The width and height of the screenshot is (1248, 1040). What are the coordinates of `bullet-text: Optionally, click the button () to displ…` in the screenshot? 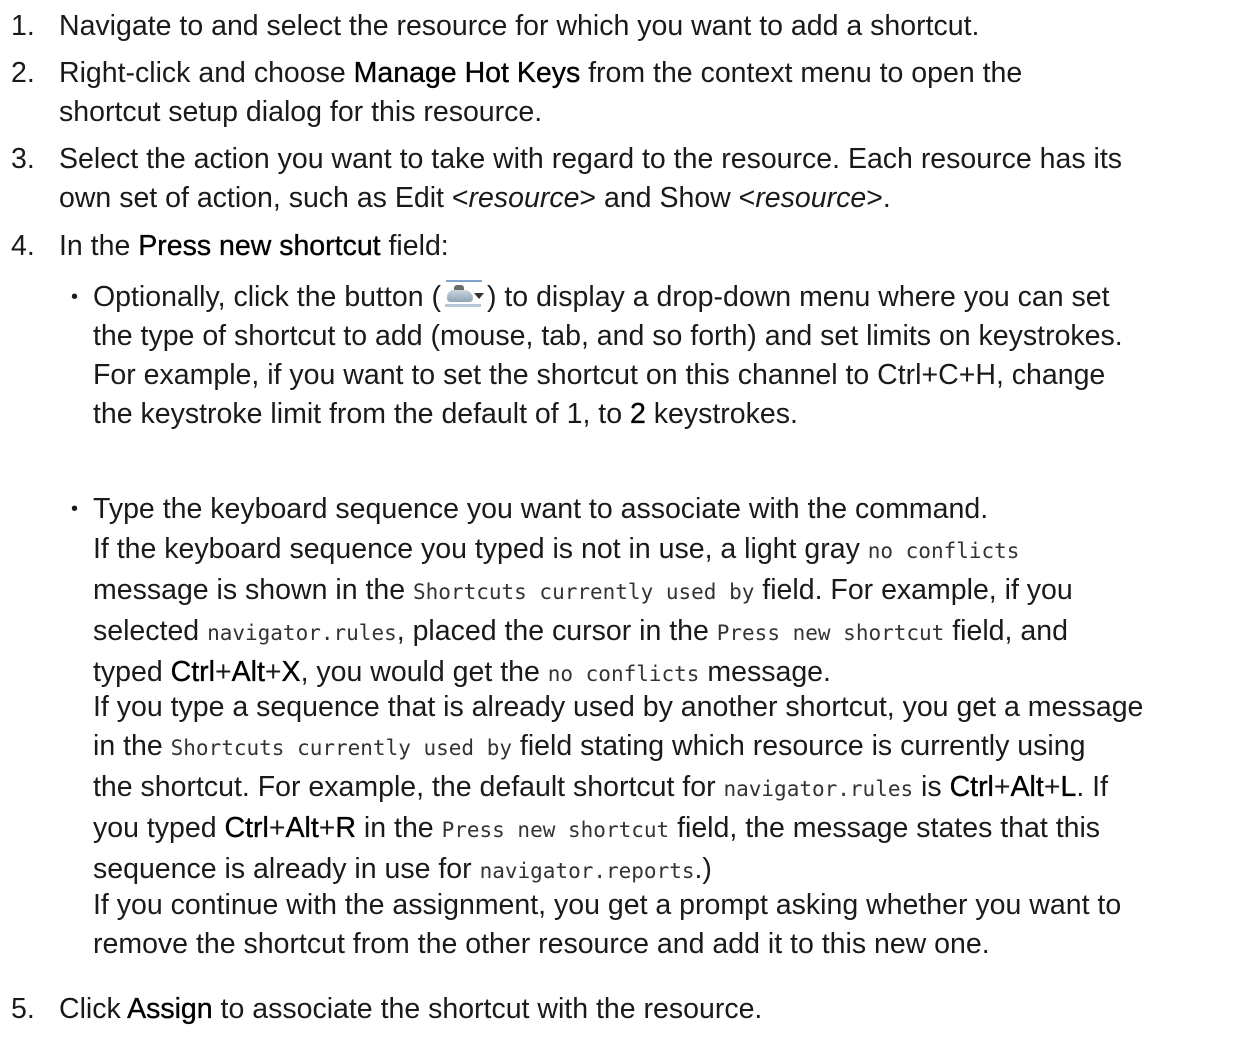 It's located at (608, 355).